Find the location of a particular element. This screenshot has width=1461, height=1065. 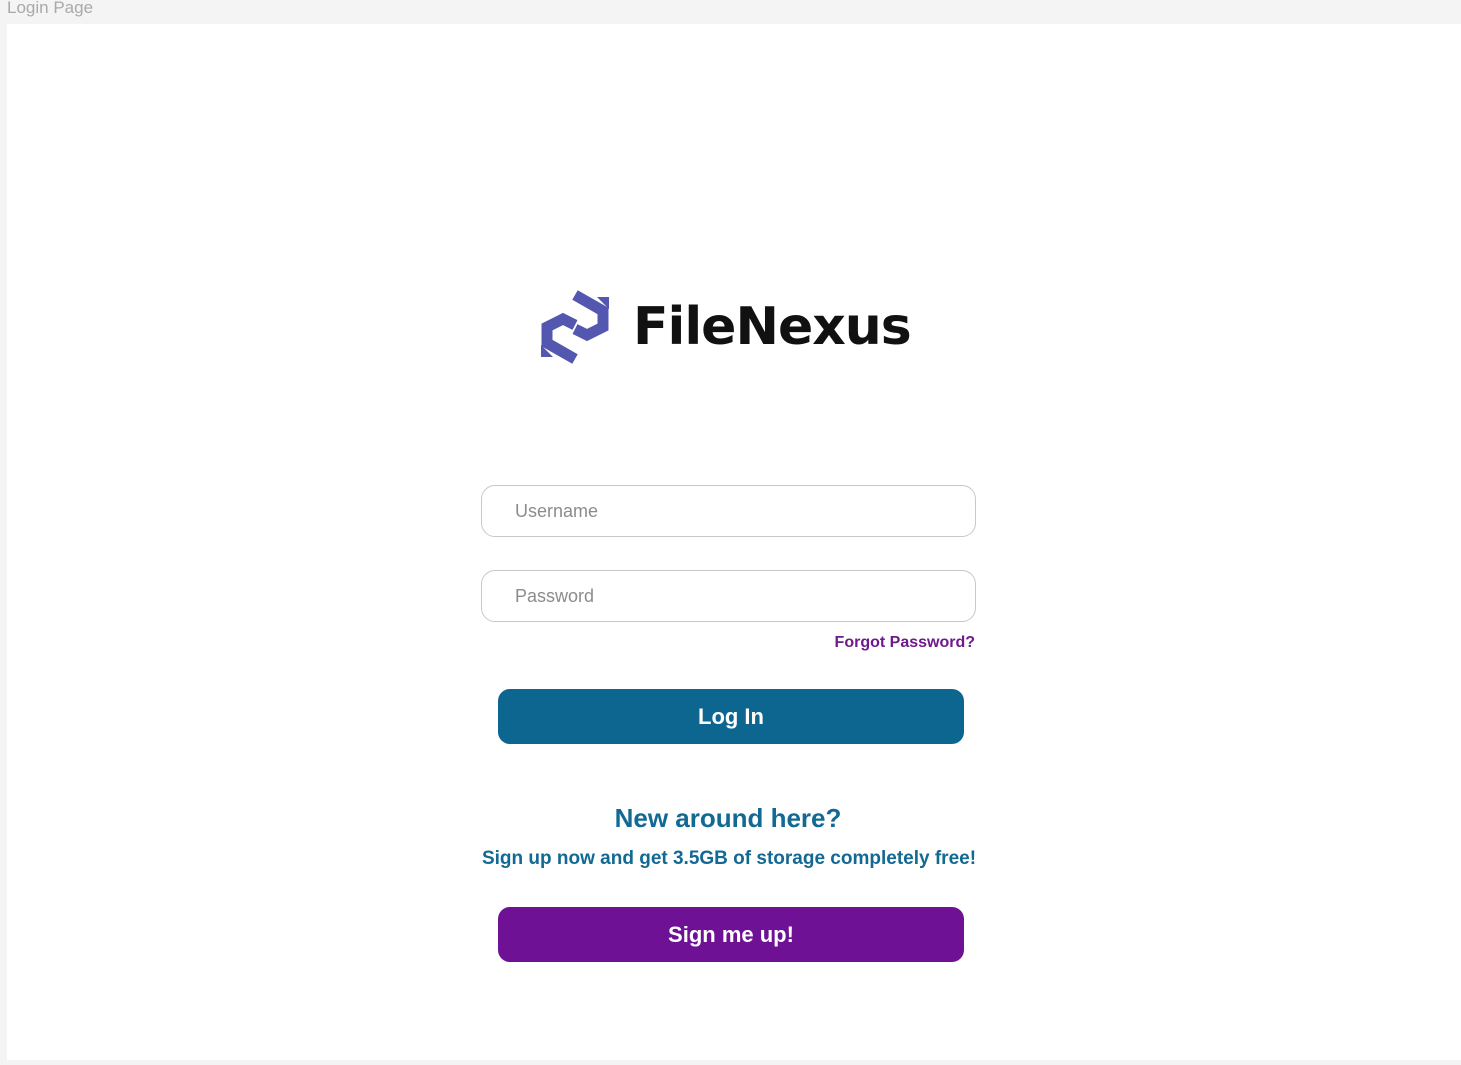

brand-logo: FileNexus is located at coordinates (723, 327).